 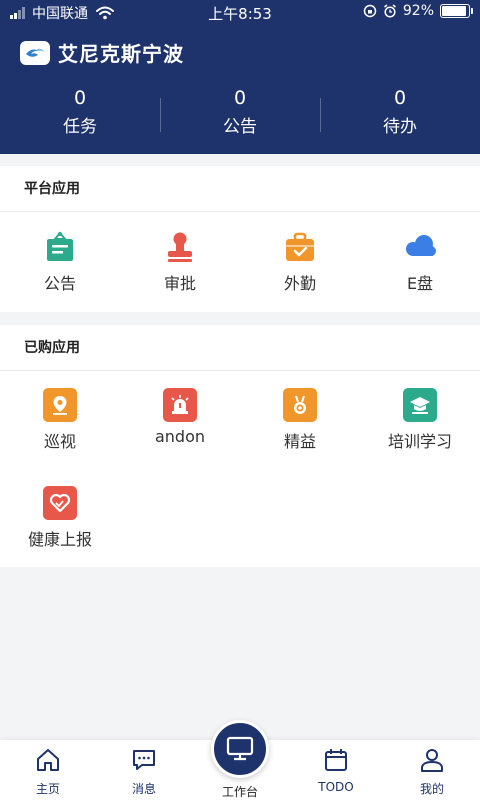 I want to click on stat-label: 任务, so click(x=80, y=127).